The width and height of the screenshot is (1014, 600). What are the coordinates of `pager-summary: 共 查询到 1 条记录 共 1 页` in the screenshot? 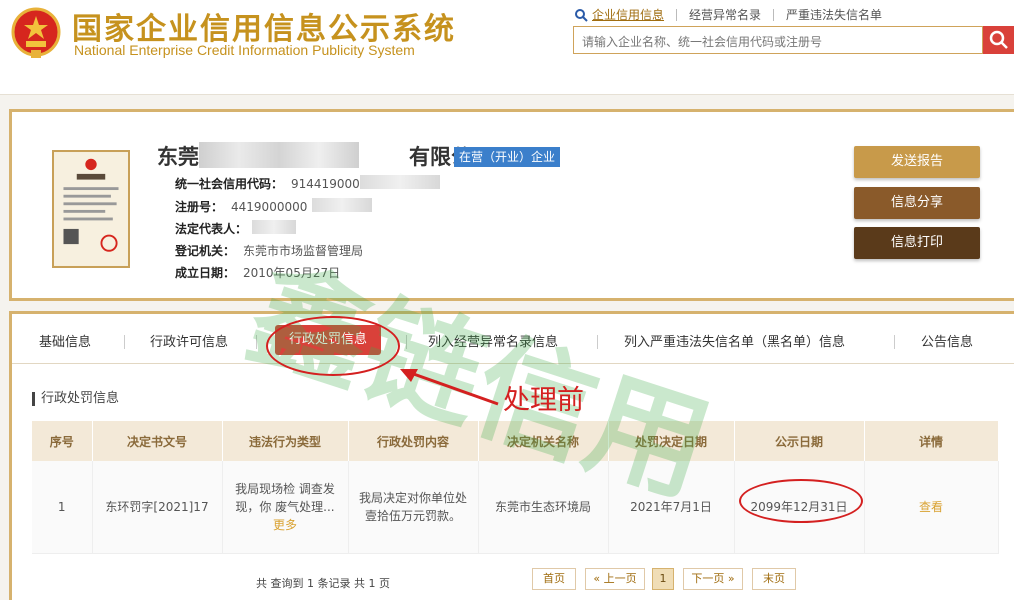 It's located at (323, 583).